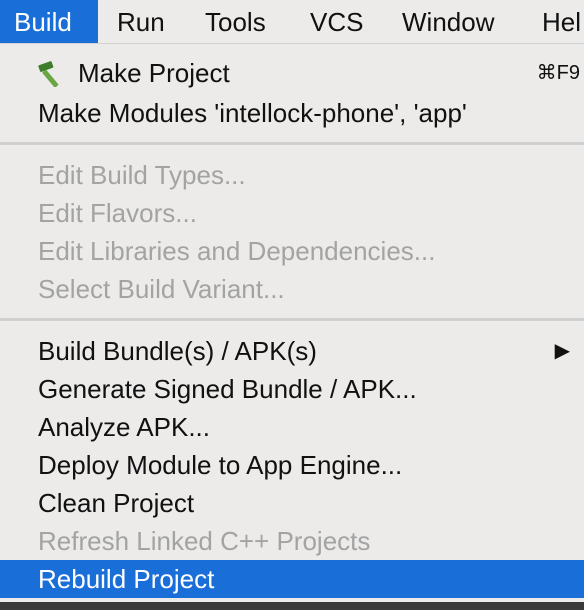  I want to click on menu-item-refresh-linked: Refresh Linked C++ Projects, so click(292, 541).